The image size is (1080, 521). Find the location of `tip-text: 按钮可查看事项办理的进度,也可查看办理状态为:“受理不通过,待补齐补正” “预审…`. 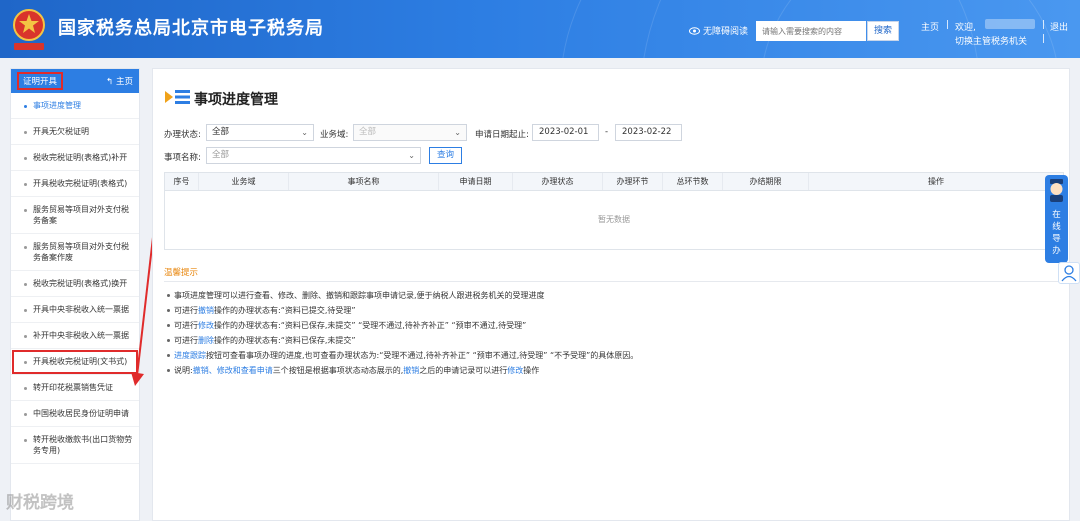

tip-text: 按钮可查看事项办理的进度,也可查看办理状态为:“受理不通过,待补齐补正” “预审… is located at coordinates (422, 355).